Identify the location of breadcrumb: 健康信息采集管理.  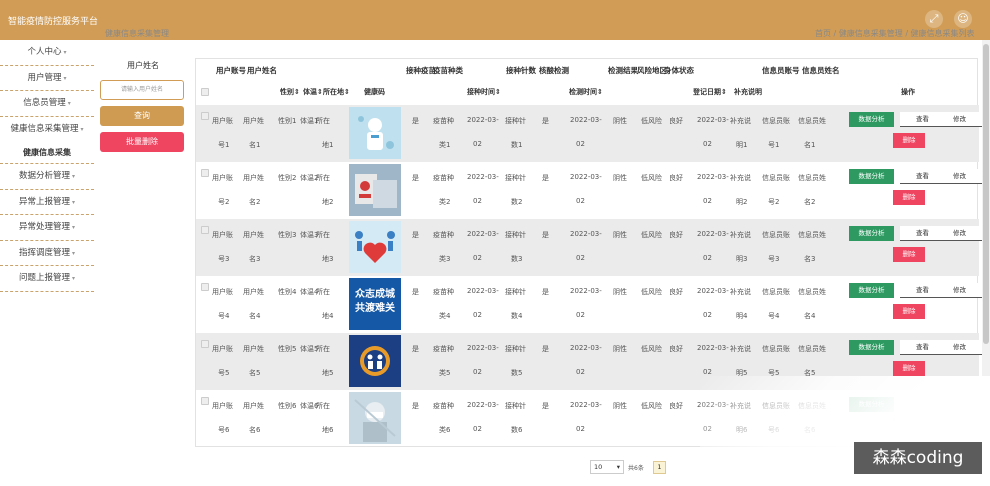
(137, 33).